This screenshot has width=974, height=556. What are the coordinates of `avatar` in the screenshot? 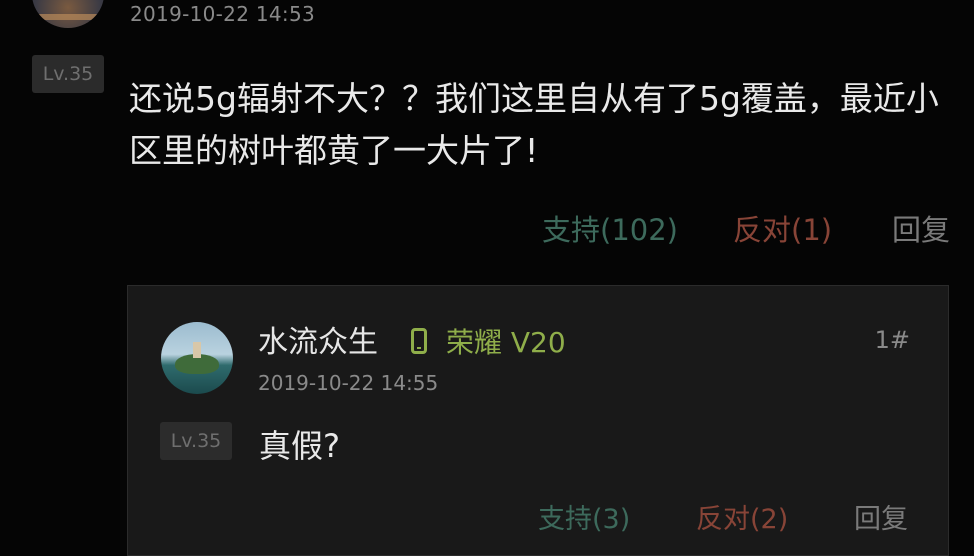 It's located at (68, 14).